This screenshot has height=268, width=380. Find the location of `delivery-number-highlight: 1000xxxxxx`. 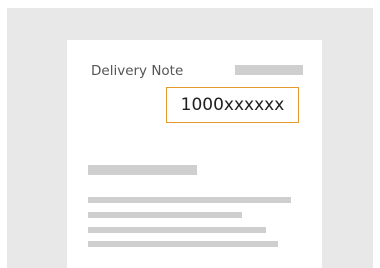

delivery-number-highlight: 1000xxxxxx is located at coordinates (232, 105).